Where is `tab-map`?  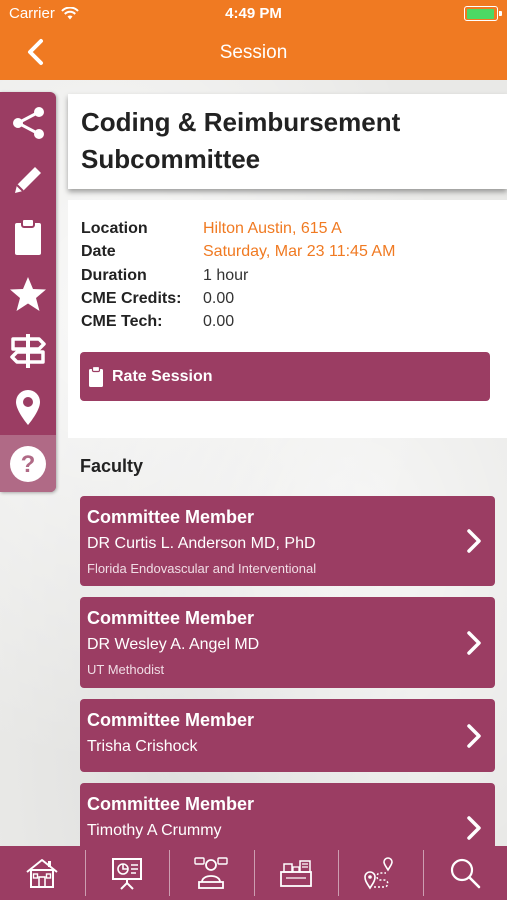
tab-map is located at coordinates (380, 873).